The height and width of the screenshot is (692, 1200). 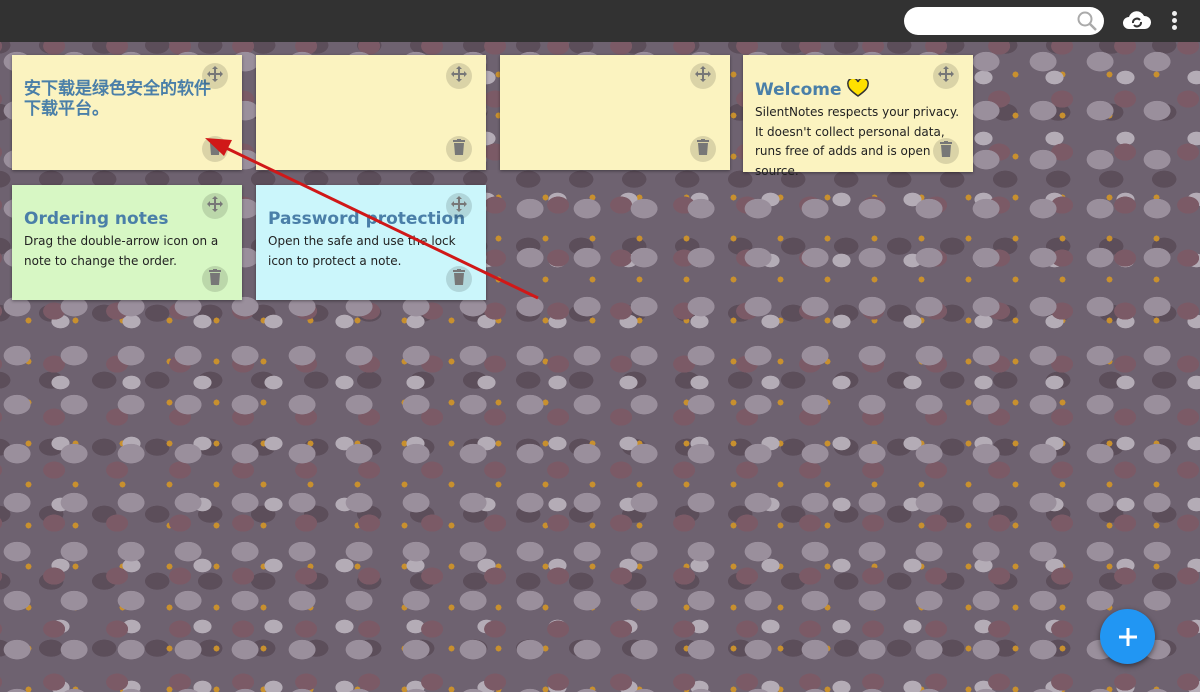 I want to click on search-input, so click(x=986, y=21).